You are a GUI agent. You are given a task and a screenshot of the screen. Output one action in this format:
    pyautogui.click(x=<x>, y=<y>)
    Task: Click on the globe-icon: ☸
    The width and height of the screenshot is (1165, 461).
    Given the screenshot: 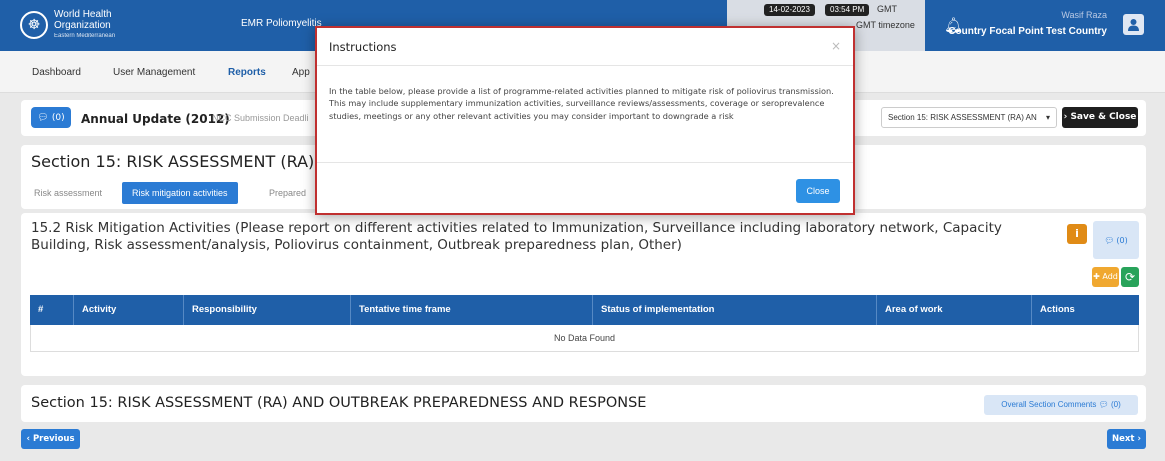 What is the action you would take?
    pyautogui.click(x=34, y=25)
    